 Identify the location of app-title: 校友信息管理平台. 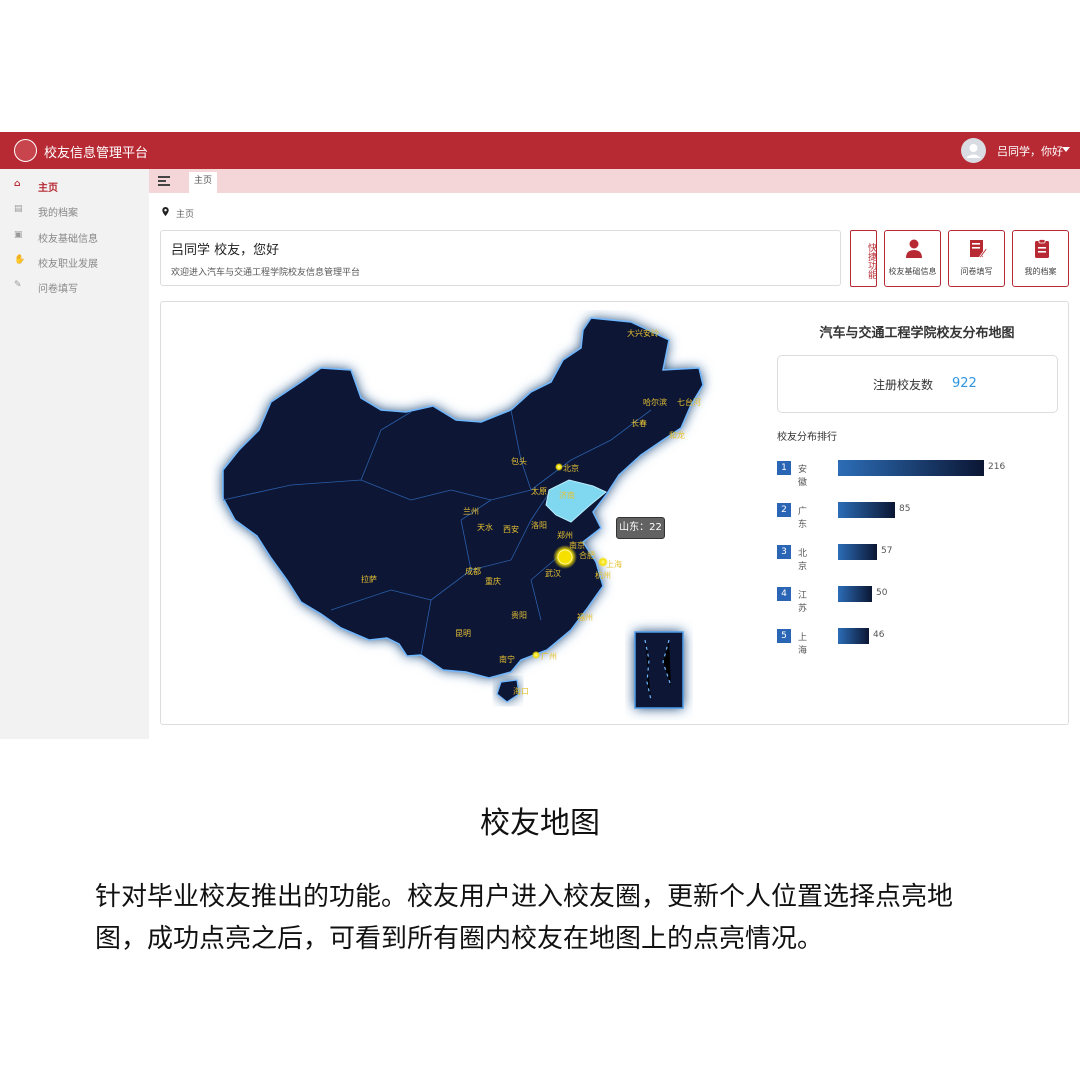
(96, 153).